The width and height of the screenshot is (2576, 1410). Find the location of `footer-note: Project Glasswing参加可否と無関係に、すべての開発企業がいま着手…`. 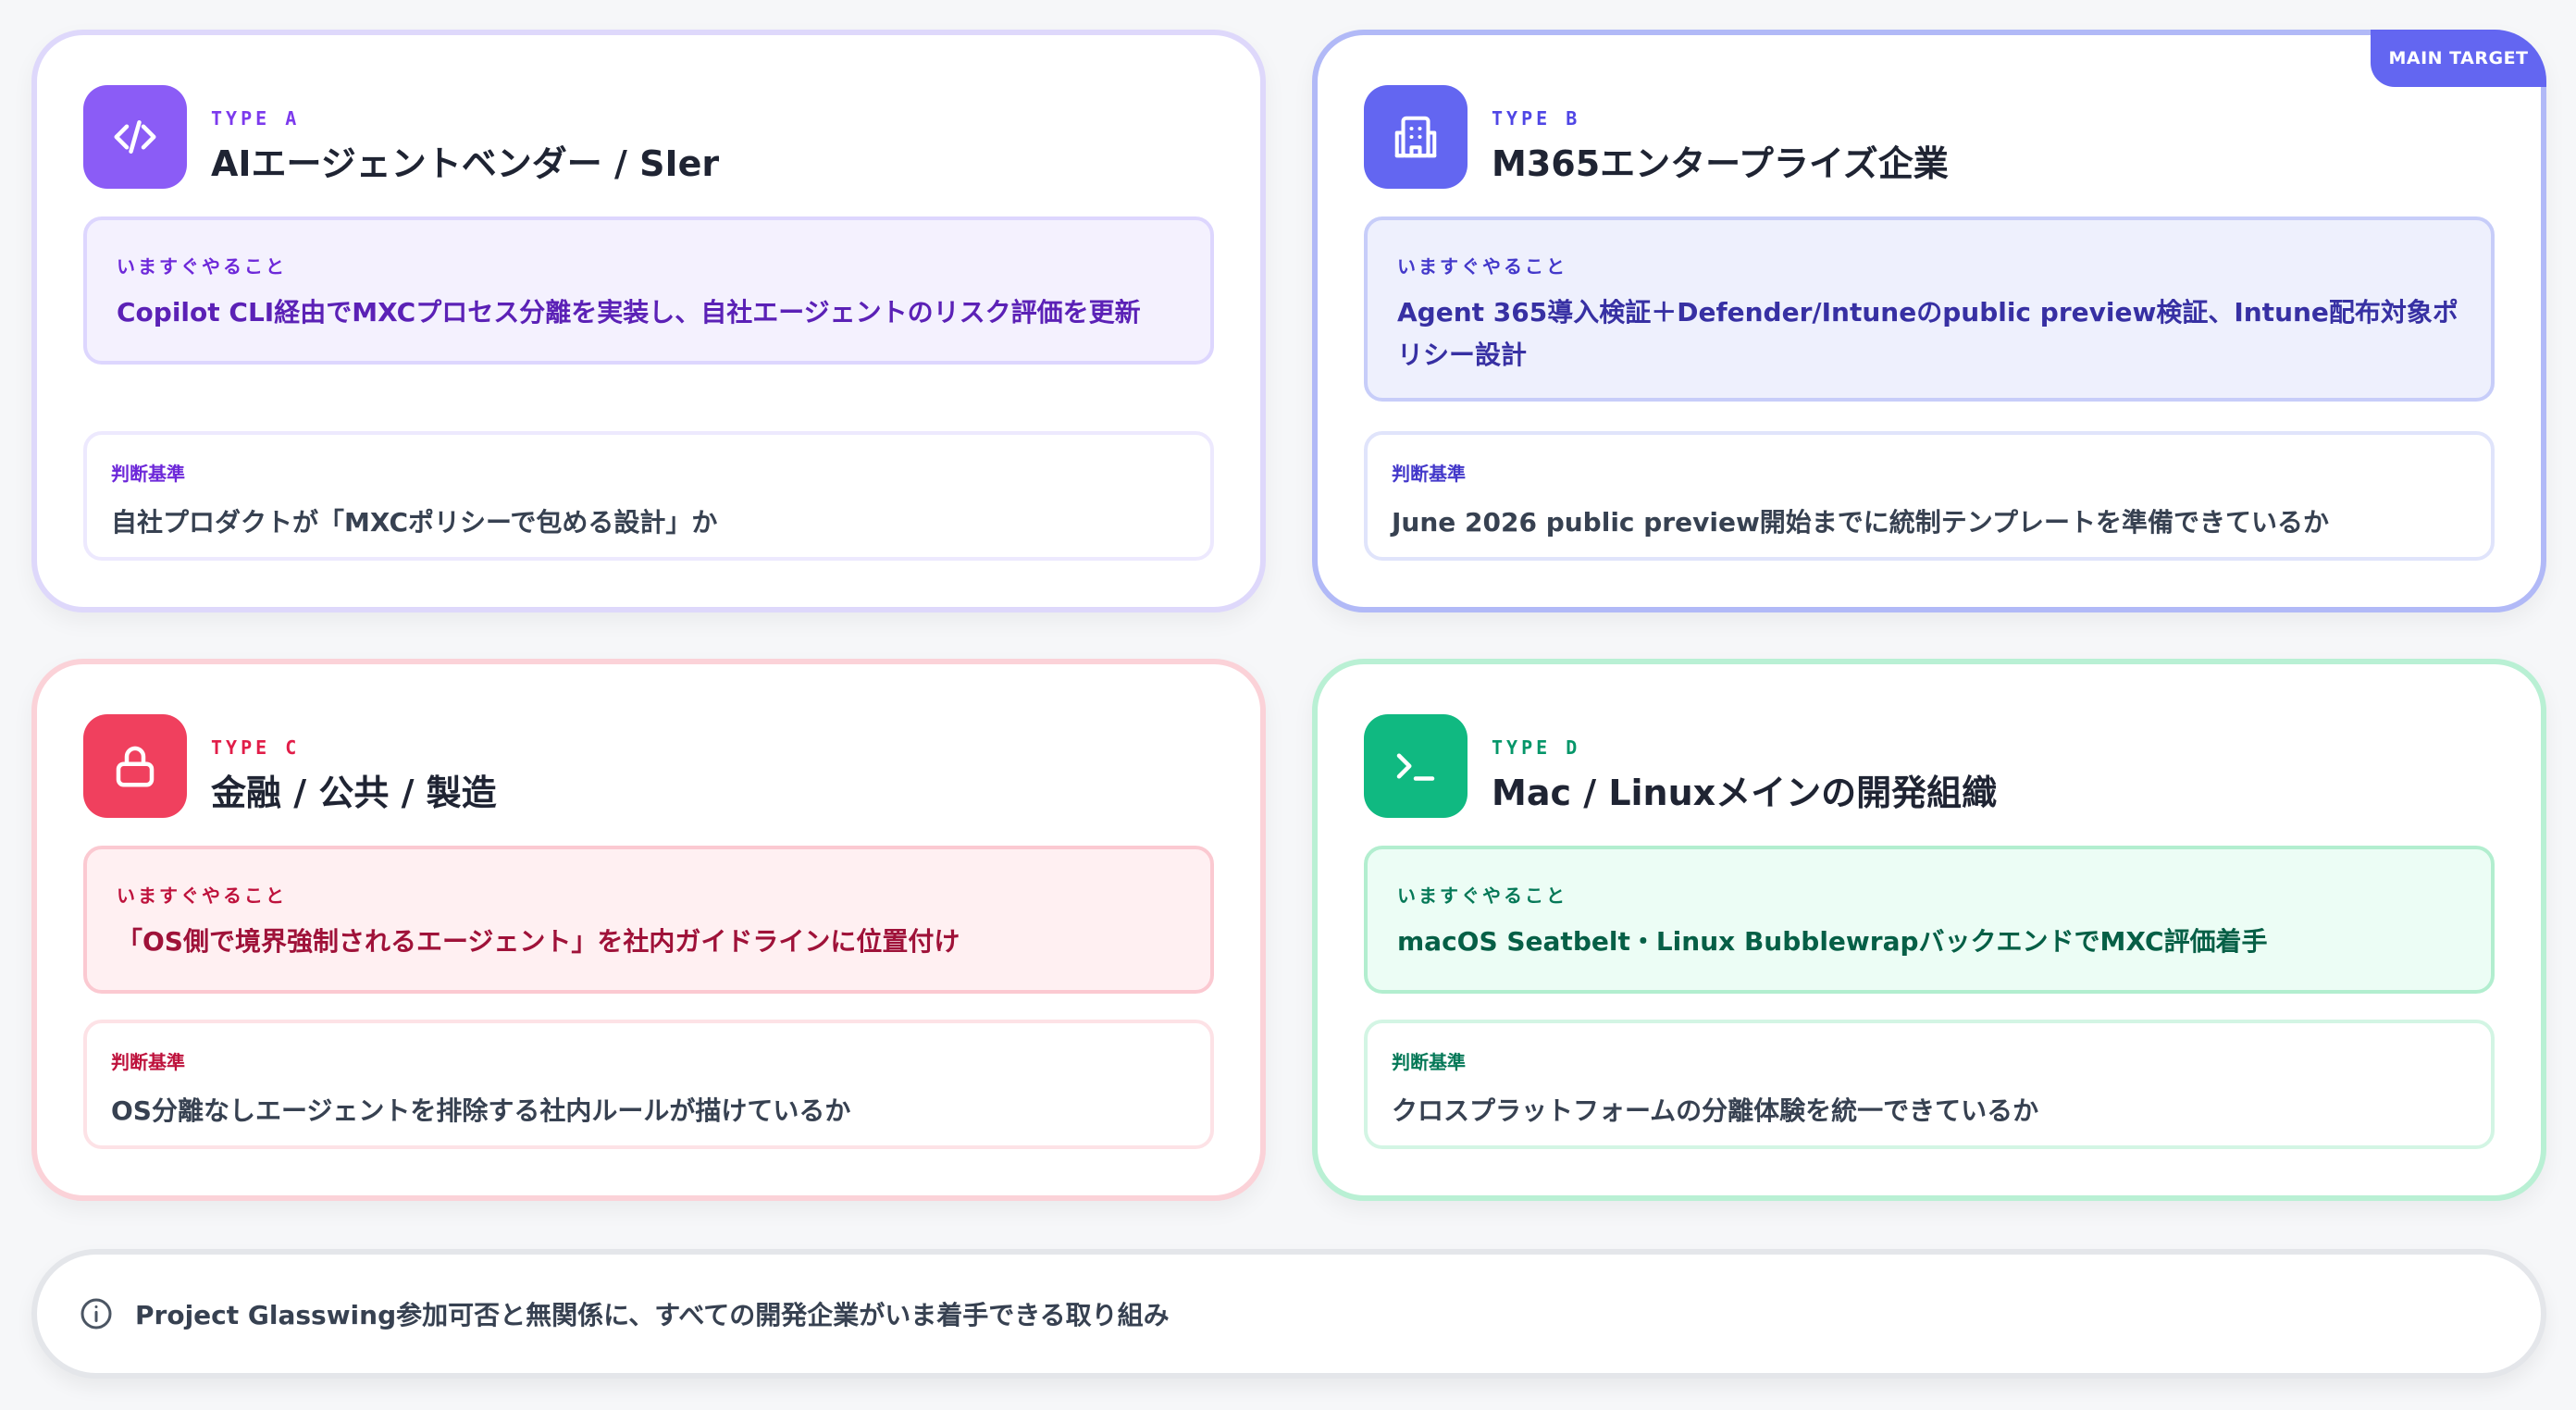

footer-note: Project Glasswing参加可否と無関係に、すべての開発企業がいま着手… is located at coordinates (1289, 1314).